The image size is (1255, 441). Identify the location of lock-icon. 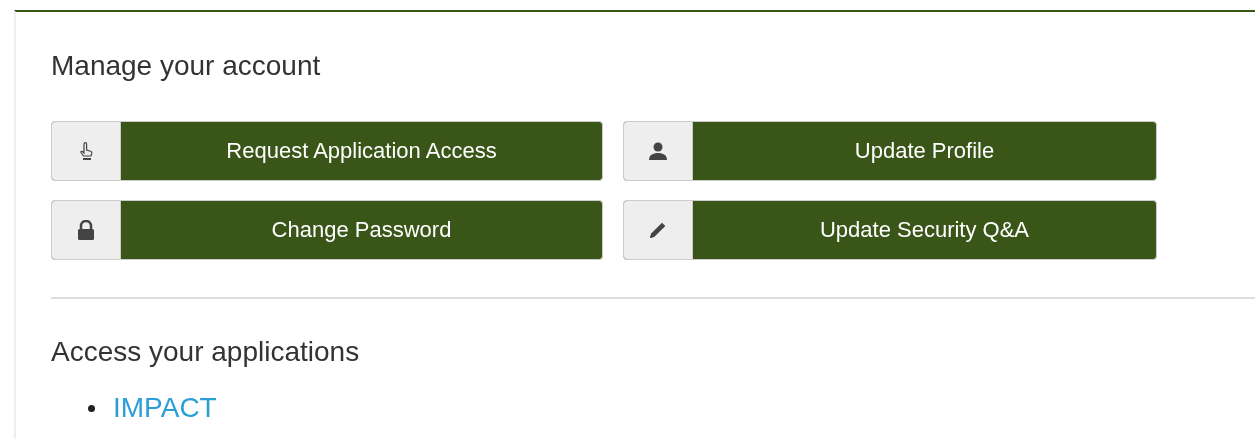
(86, 230).